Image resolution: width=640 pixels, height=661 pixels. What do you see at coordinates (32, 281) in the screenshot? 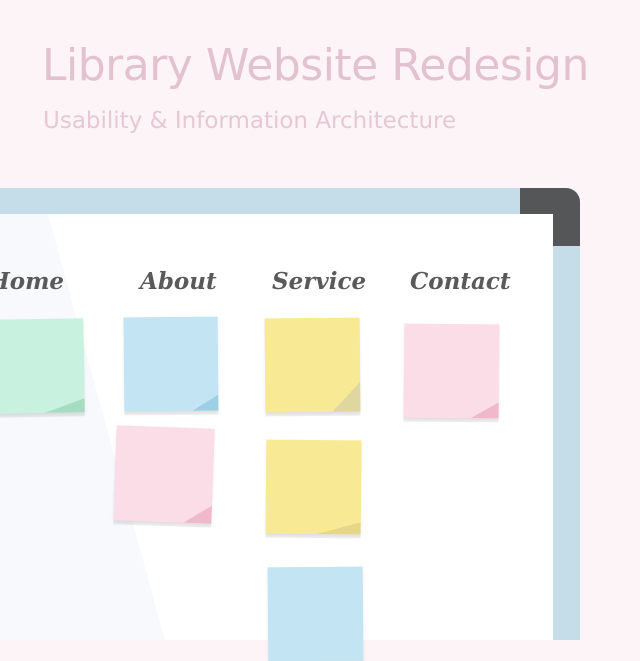
I see `column-label-home: Home` at bounding box center [32, 281].